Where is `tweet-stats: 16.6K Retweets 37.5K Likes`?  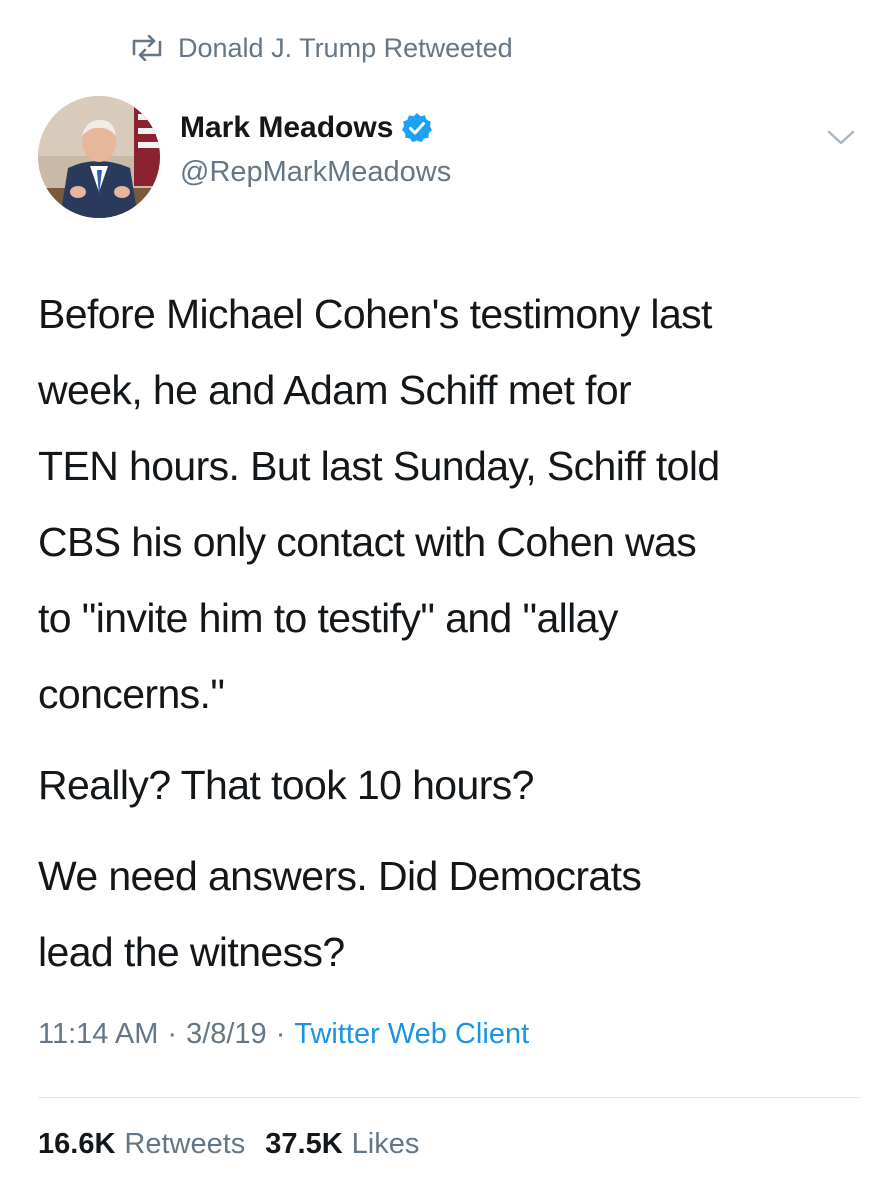 tweet-stats: 16.6K Retweets 37.5K Likes is located at coordinates (238, 1144).